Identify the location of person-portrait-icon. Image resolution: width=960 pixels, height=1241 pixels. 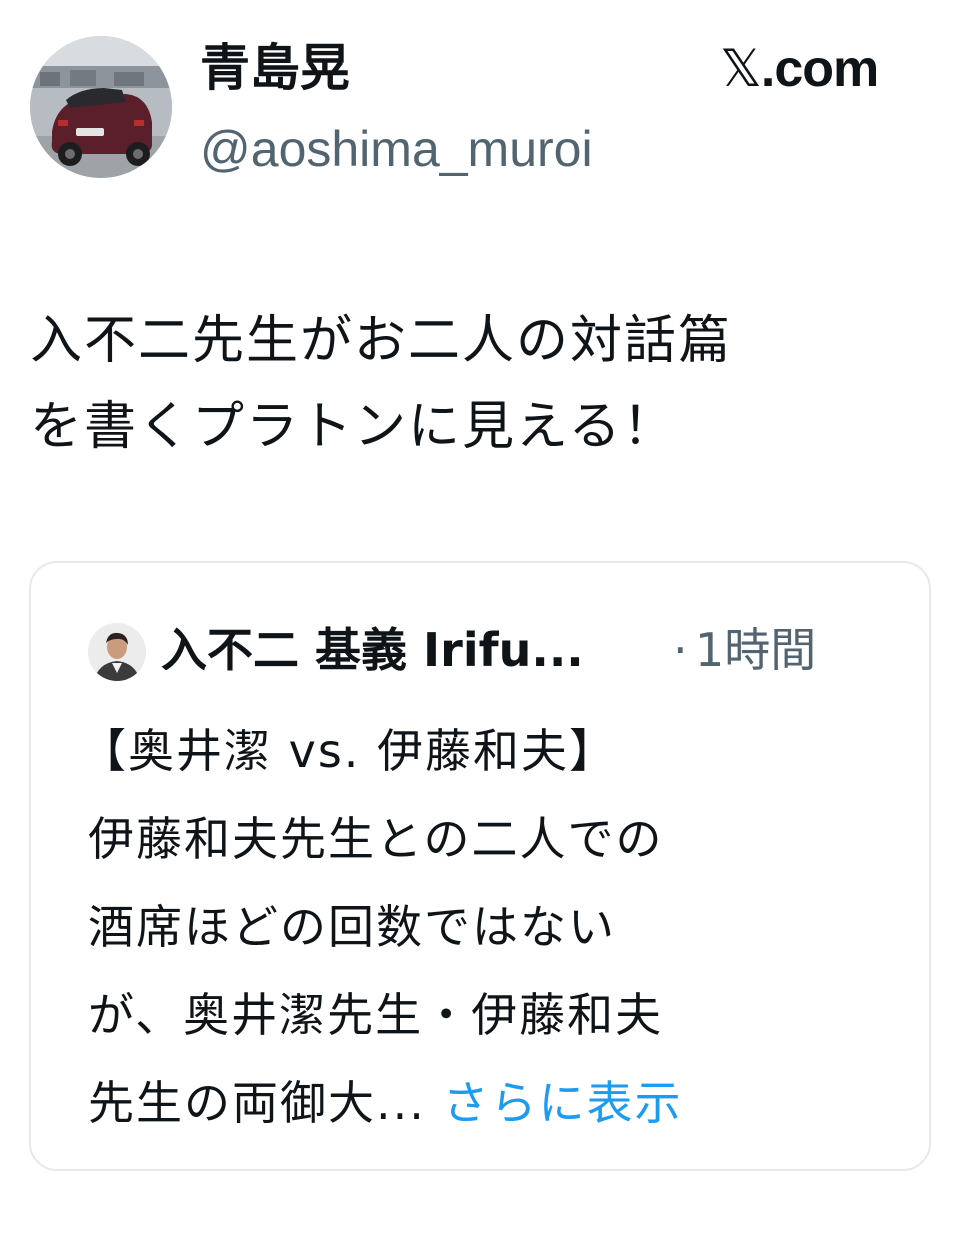
(117, 652).